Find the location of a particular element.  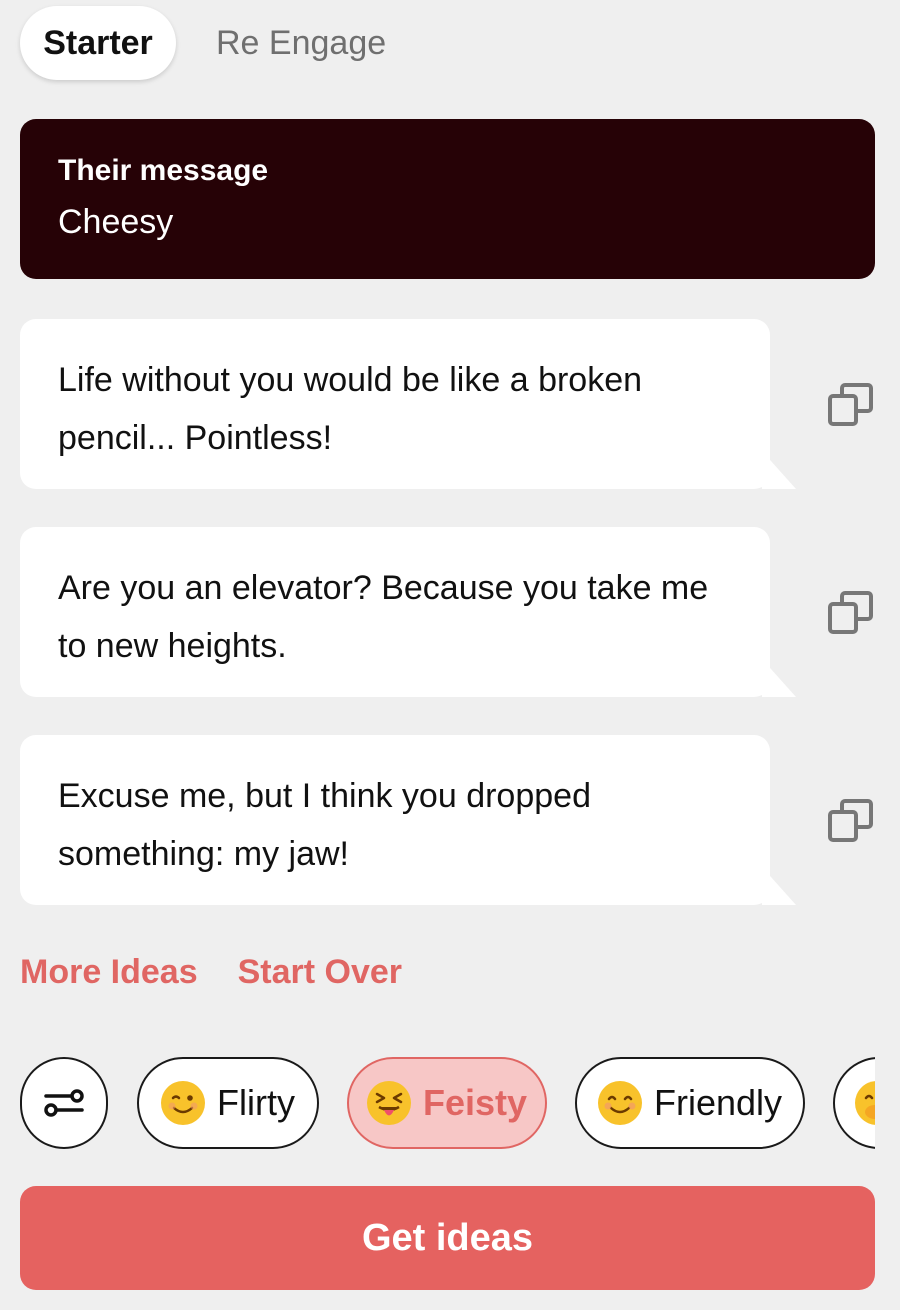

tongue-out-emoji-icon is located at coordinates (388, 1103).